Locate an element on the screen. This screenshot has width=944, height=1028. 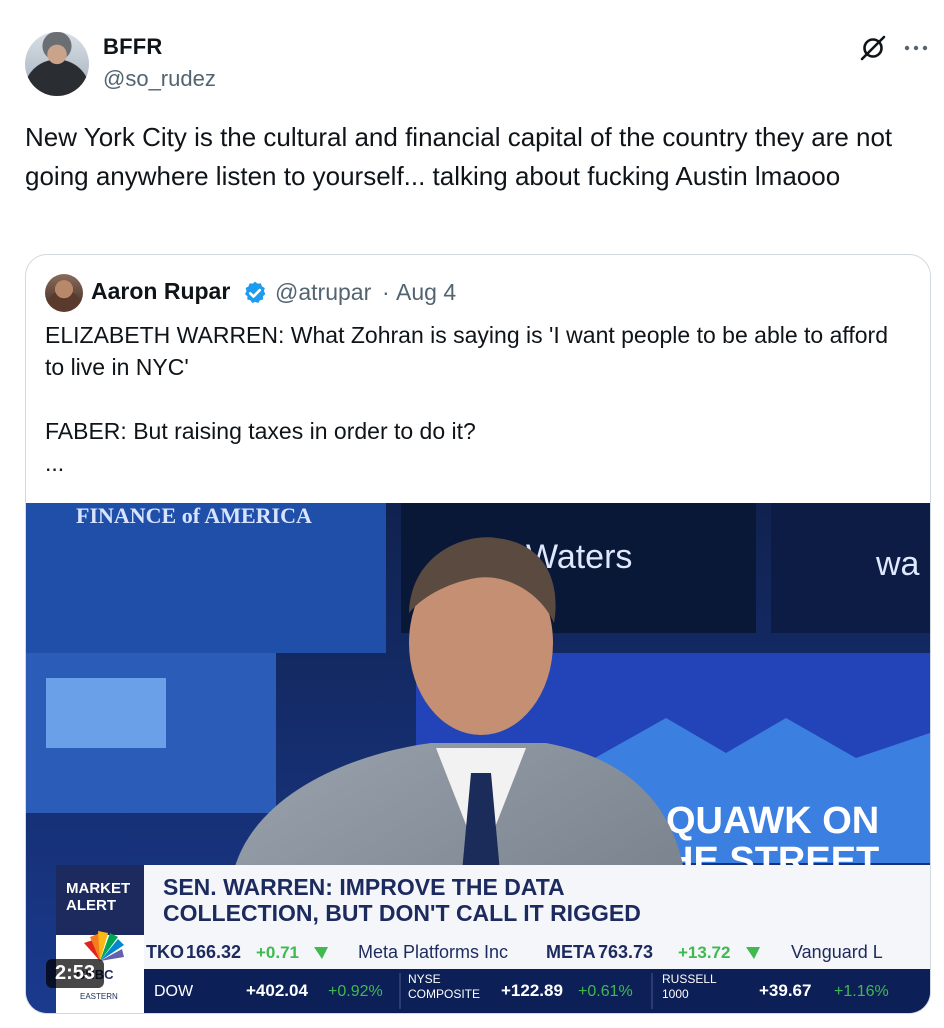
verified-badge-icon is located at coordinates (255, 292).